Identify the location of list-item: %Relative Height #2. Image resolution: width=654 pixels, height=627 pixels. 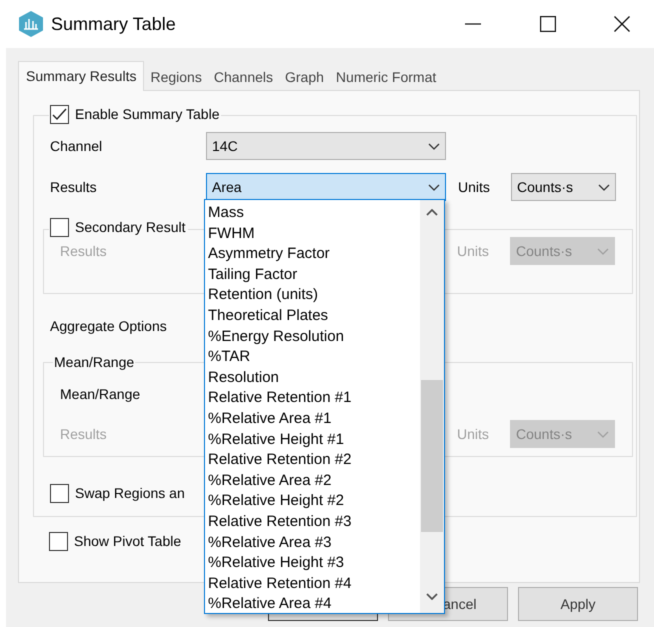
(312, 501).